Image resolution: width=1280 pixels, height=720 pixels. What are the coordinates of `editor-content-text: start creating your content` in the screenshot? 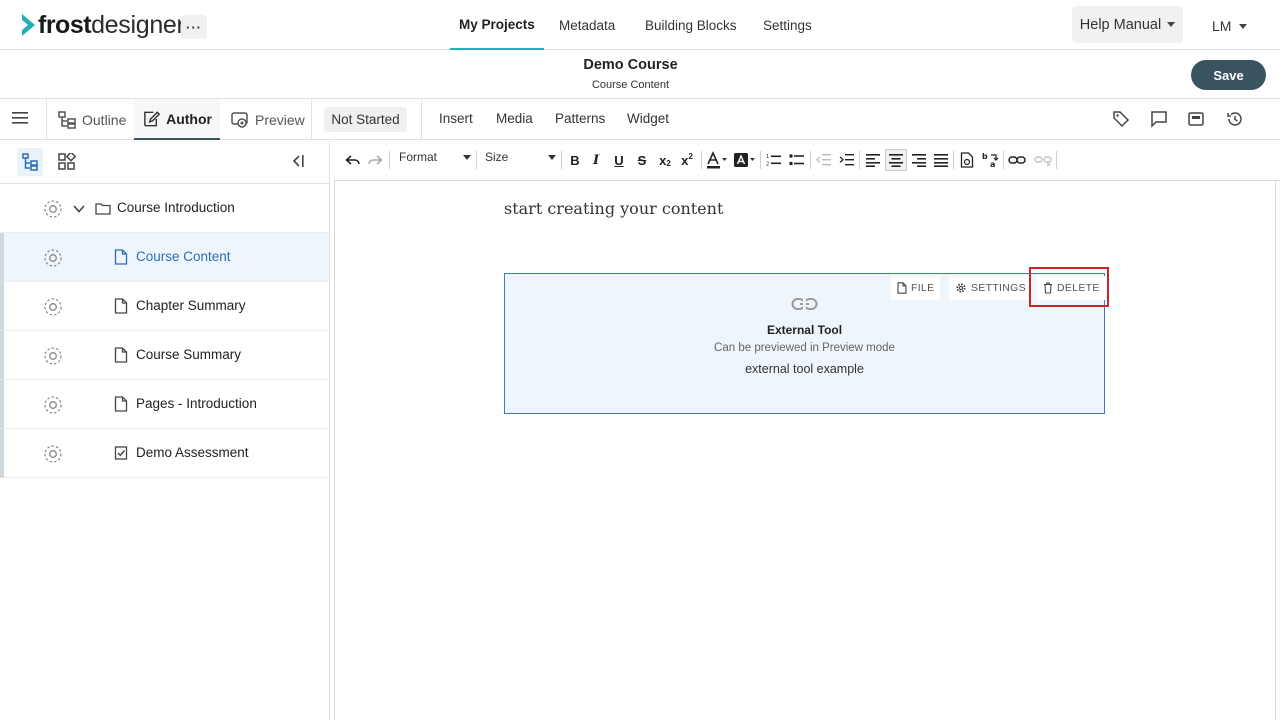 It's located at (613, 208).